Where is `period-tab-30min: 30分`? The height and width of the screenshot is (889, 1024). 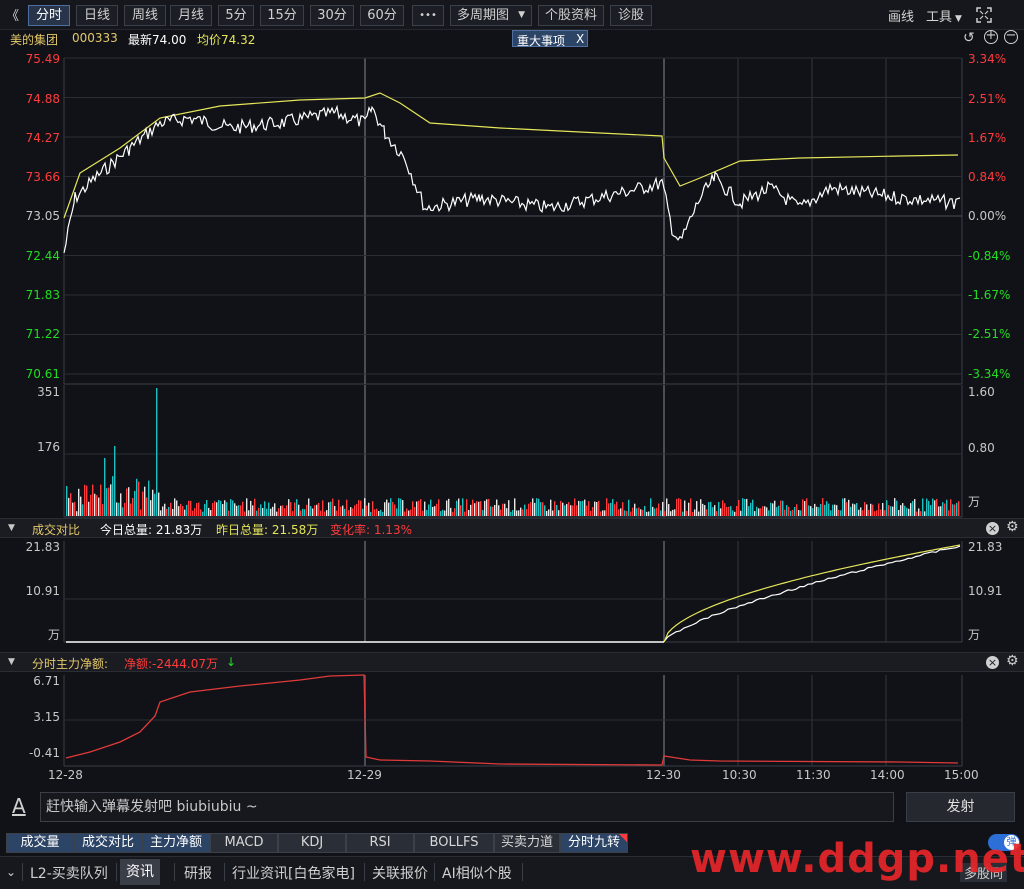 period-tab-30min: 30分 is located at coordinates (332, 15).